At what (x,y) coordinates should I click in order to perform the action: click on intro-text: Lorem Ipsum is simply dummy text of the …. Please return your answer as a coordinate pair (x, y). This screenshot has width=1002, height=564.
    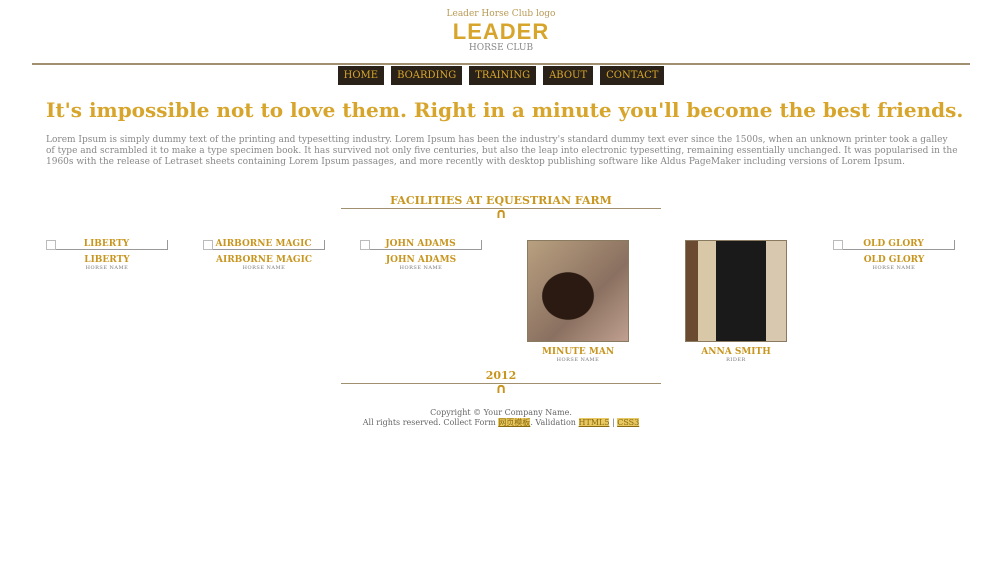
    Looking at the image, I should click on (502, 151).